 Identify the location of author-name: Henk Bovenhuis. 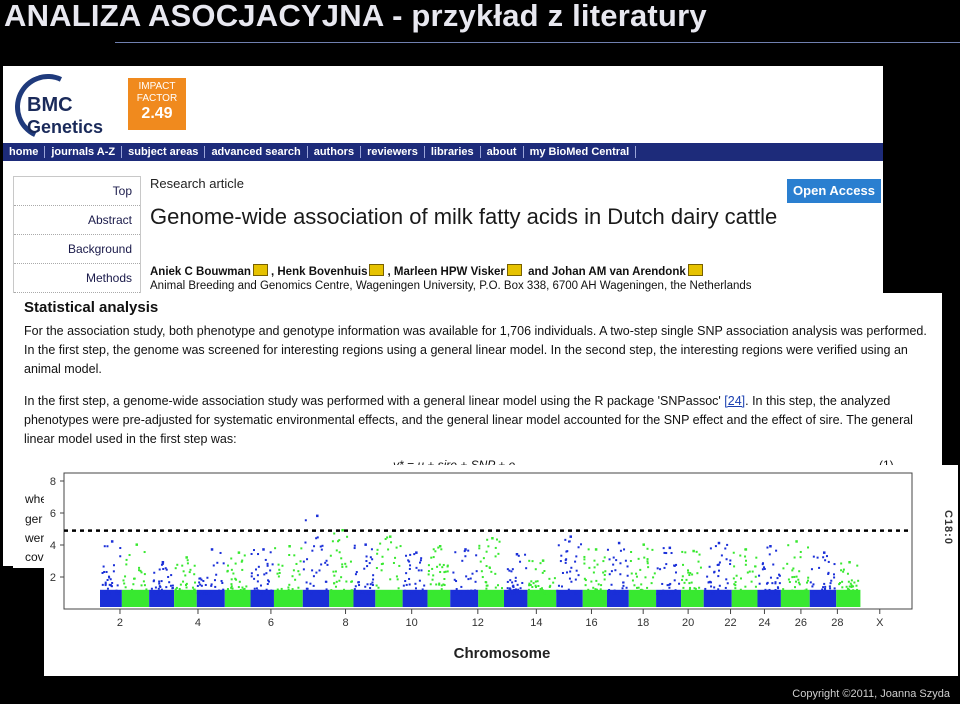
(322, 272).